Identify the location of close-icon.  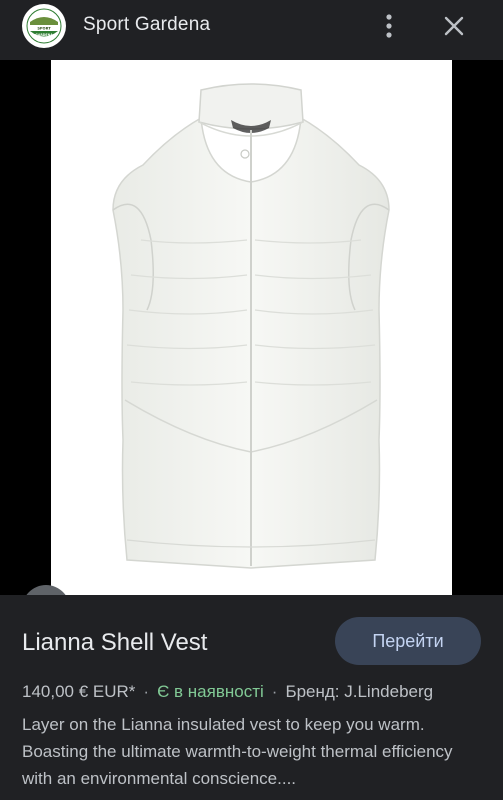
(454, 26).